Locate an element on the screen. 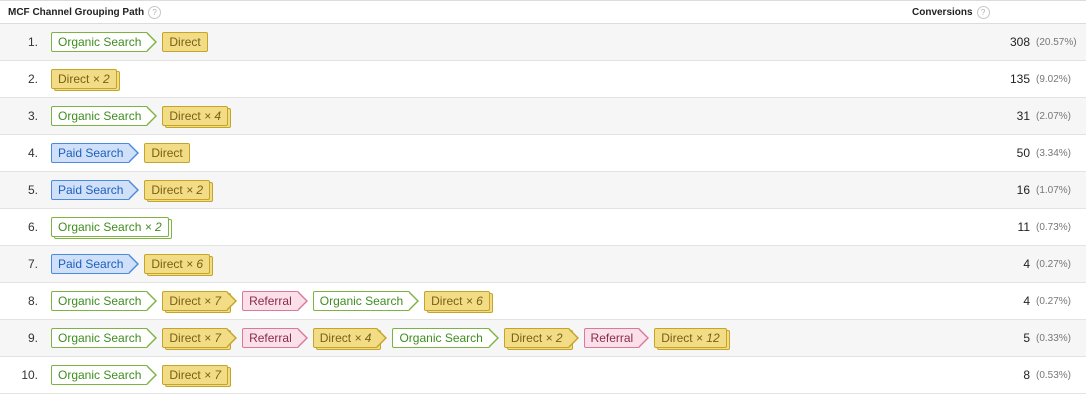 This screenshot has height=395, width=1086. channel-multiplier: × 4 is located at coordinates (213, 116).